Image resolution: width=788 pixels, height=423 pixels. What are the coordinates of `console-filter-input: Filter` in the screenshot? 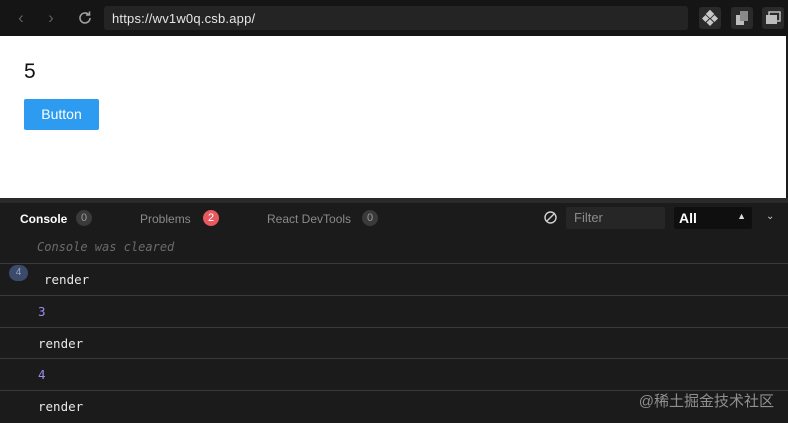 It's located at (615, 218).